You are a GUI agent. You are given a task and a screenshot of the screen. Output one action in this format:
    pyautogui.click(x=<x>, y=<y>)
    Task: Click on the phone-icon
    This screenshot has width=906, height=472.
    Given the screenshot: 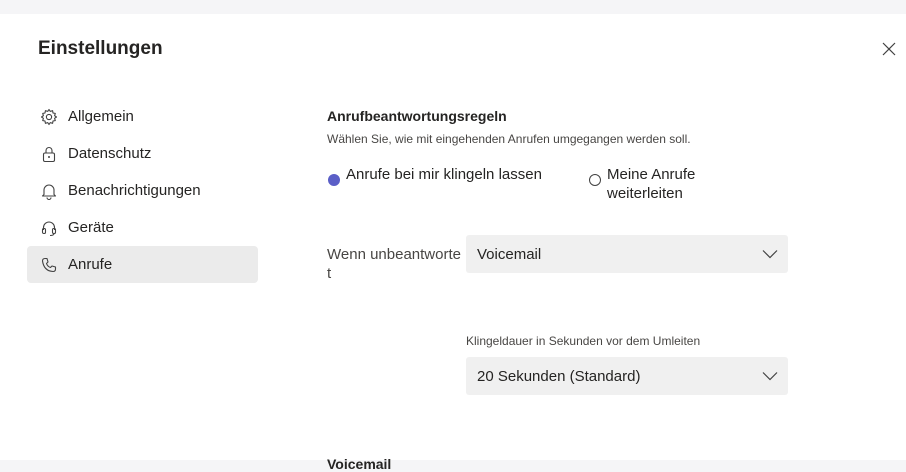 What is the action you would take?
    pyautogui.click(x=49, y=265)
    